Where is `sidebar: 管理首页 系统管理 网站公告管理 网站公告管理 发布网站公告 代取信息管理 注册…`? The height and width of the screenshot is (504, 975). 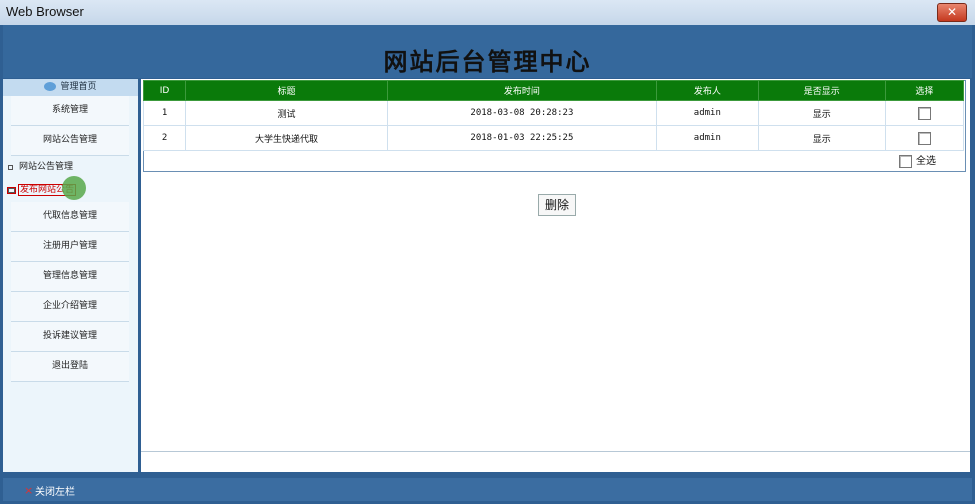 sidebar: 管理首页 系统管理 网站公告管理 网站公告管理 发布网站公告 代取信息管理 注册… is located at coordinates (70, 275).